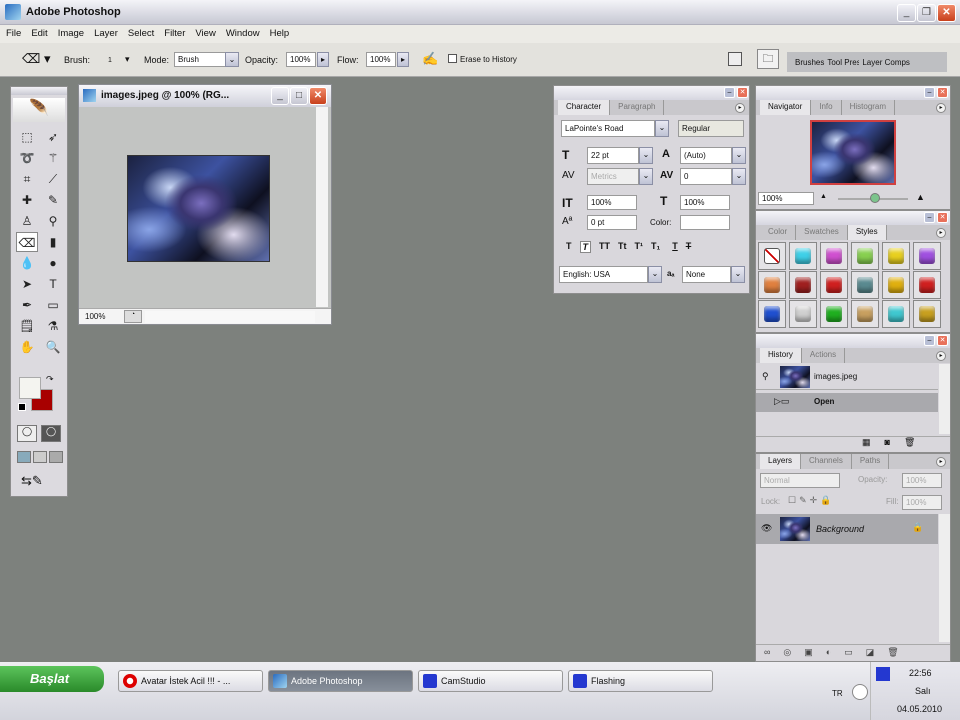 The height and width of the screenshot is (720, 960). Describe the element at coordinates (174, 34) in the screenshot. I see `menu-filter: Filter` at that location.